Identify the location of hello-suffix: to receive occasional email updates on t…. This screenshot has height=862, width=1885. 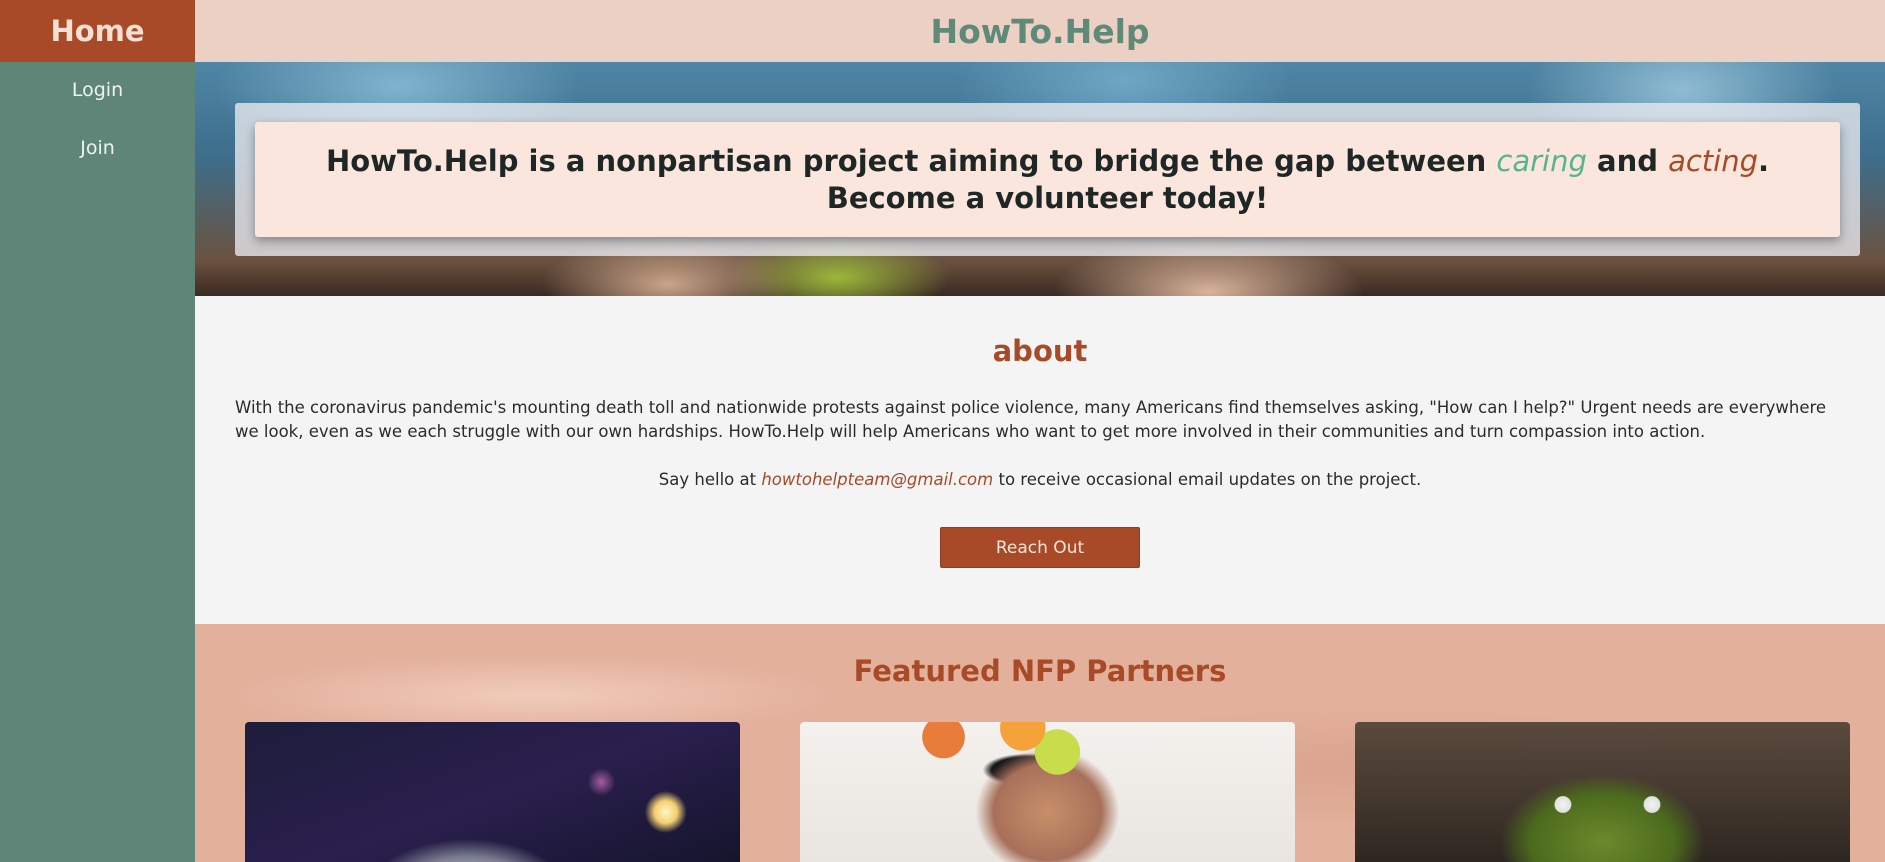
(1207, 479).